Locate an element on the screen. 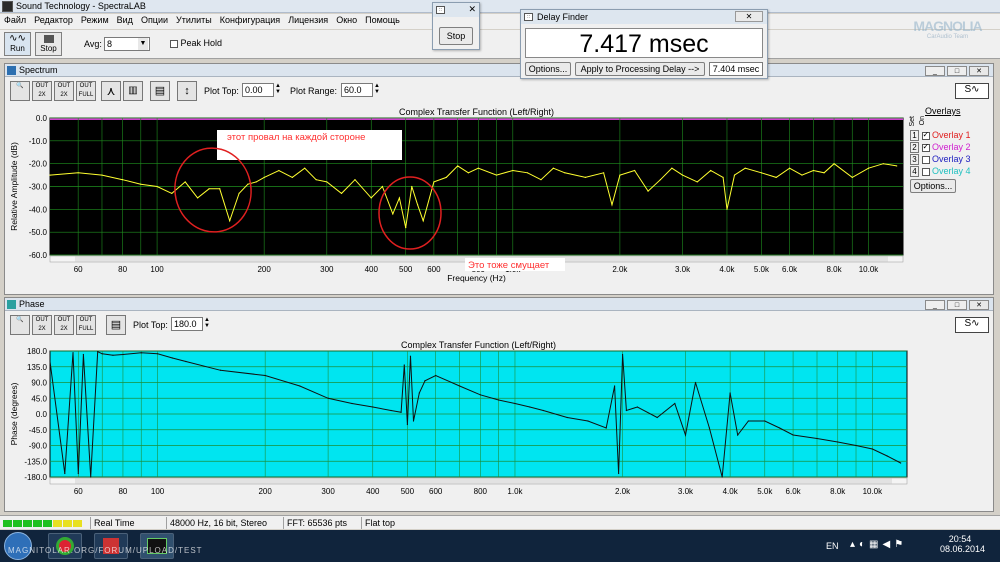 This screenshot has width=1000, height=562. delay-finder-title: Delay Finder is located at coordinates (563, 17).